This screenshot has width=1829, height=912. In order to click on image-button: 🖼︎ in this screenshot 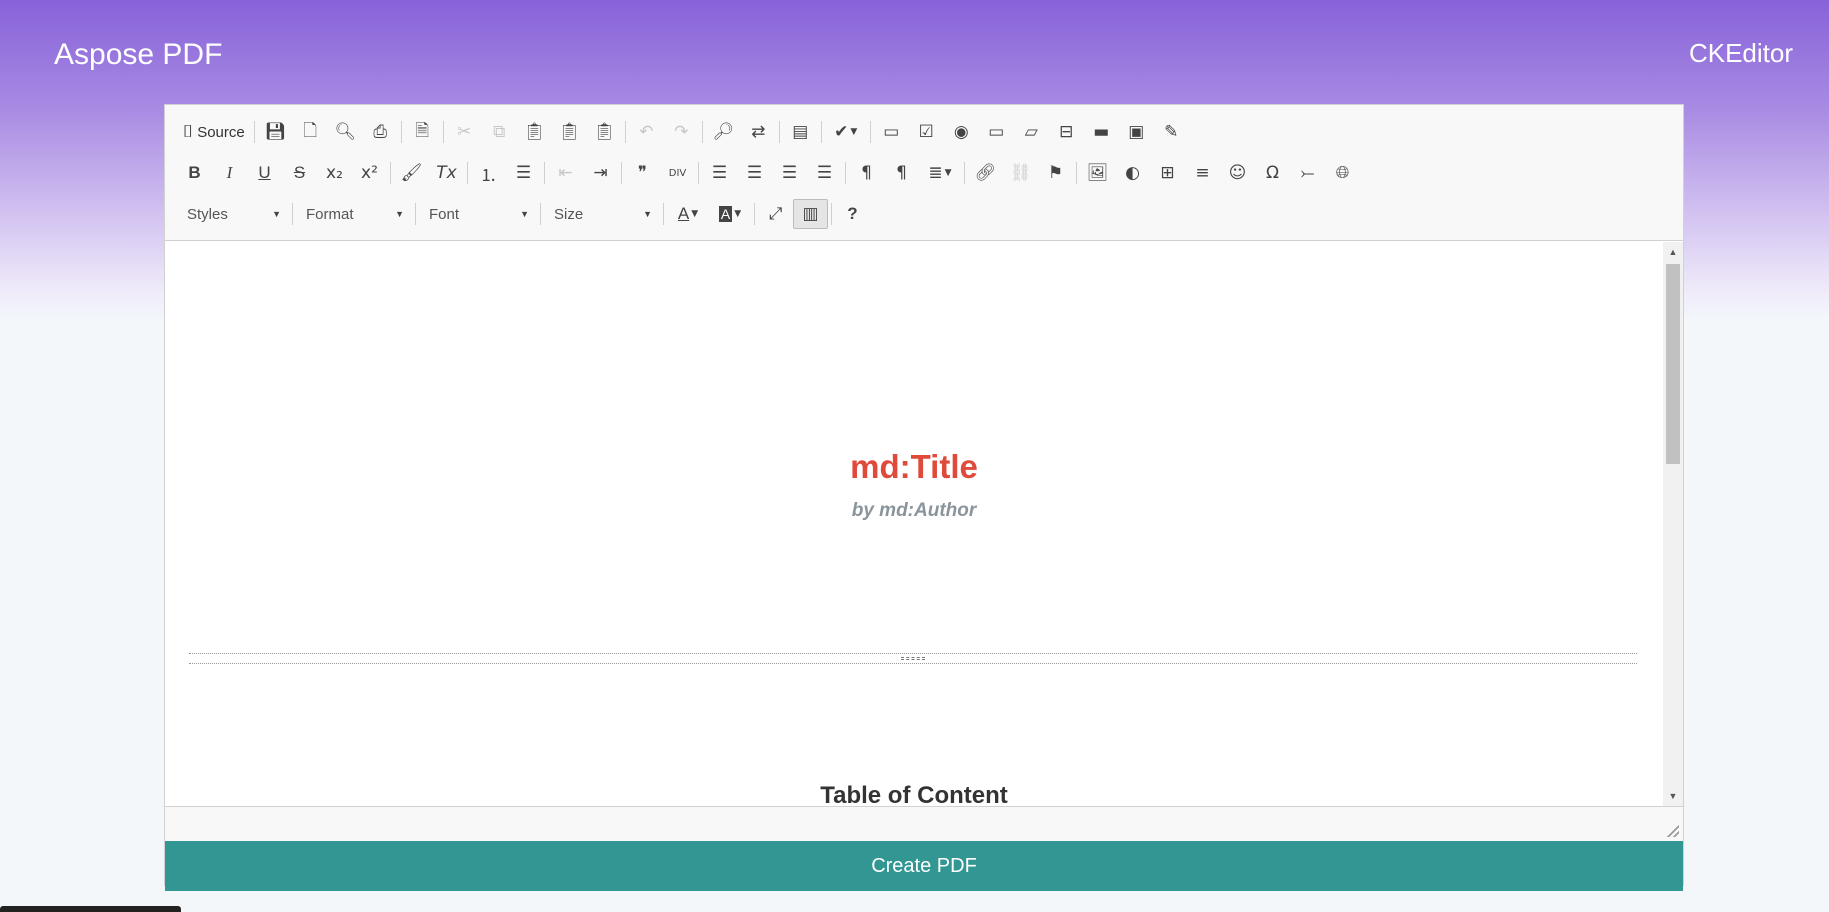, I will do `click(1097, 173)`.